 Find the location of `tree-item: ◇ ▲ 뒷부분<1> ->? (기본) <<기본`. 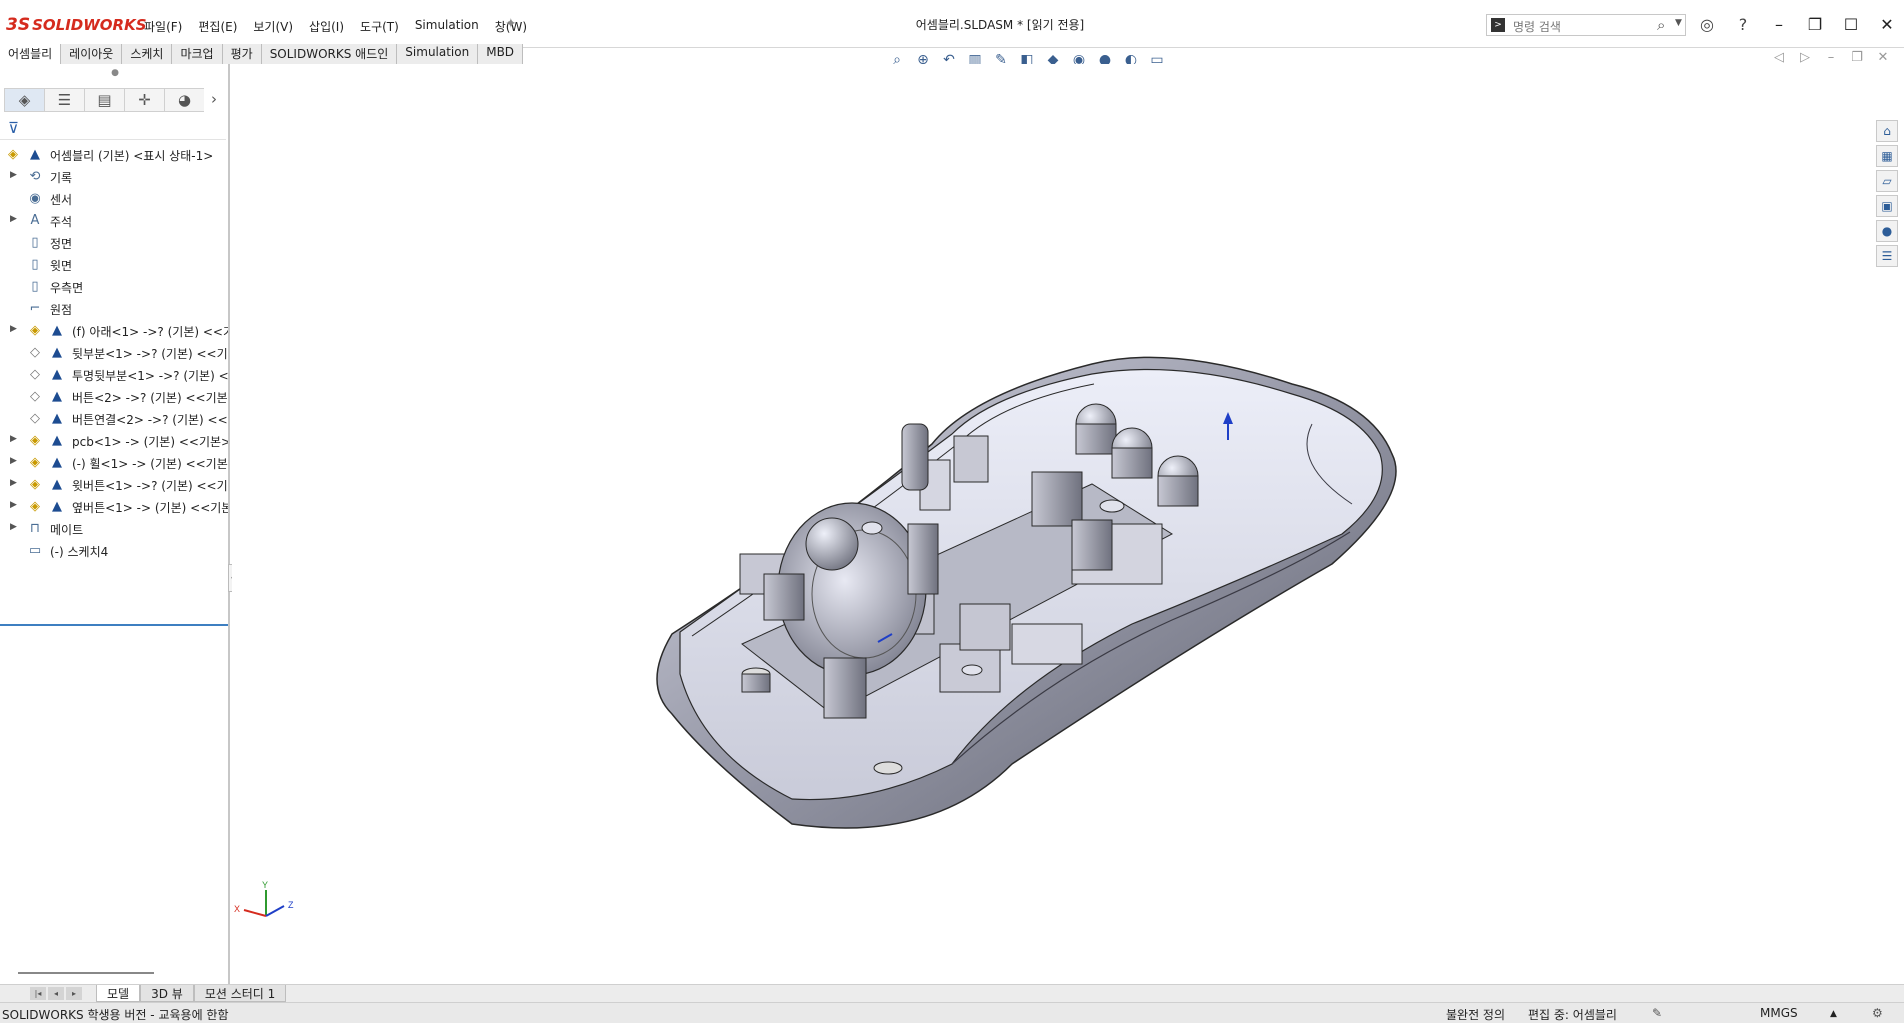

tree-item: ◇ ▲ 뒷부분<1> ->? (기본) <<기본 is located at coordinates (114, 353).